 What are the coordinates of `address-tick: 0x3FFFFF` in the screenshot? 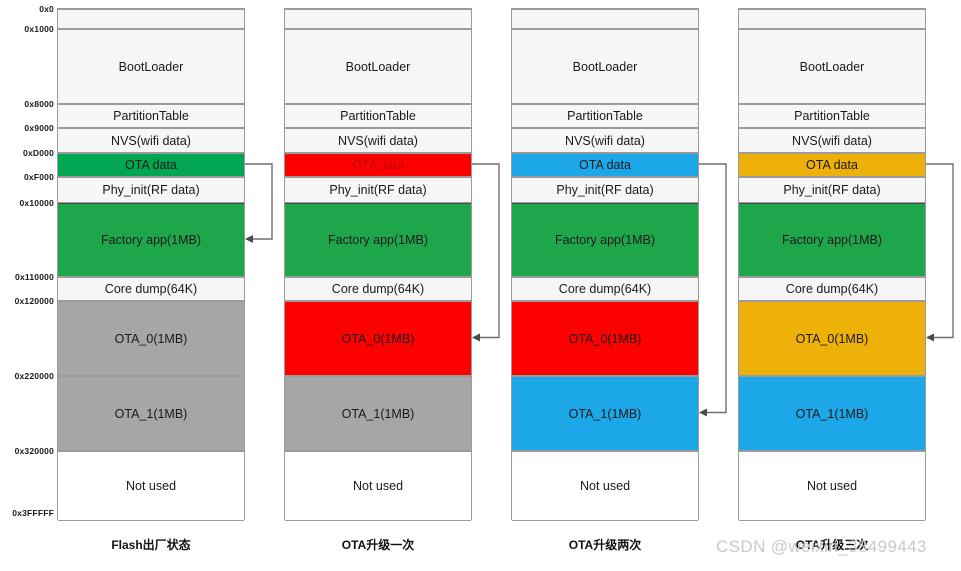 It's located at (33, 513).